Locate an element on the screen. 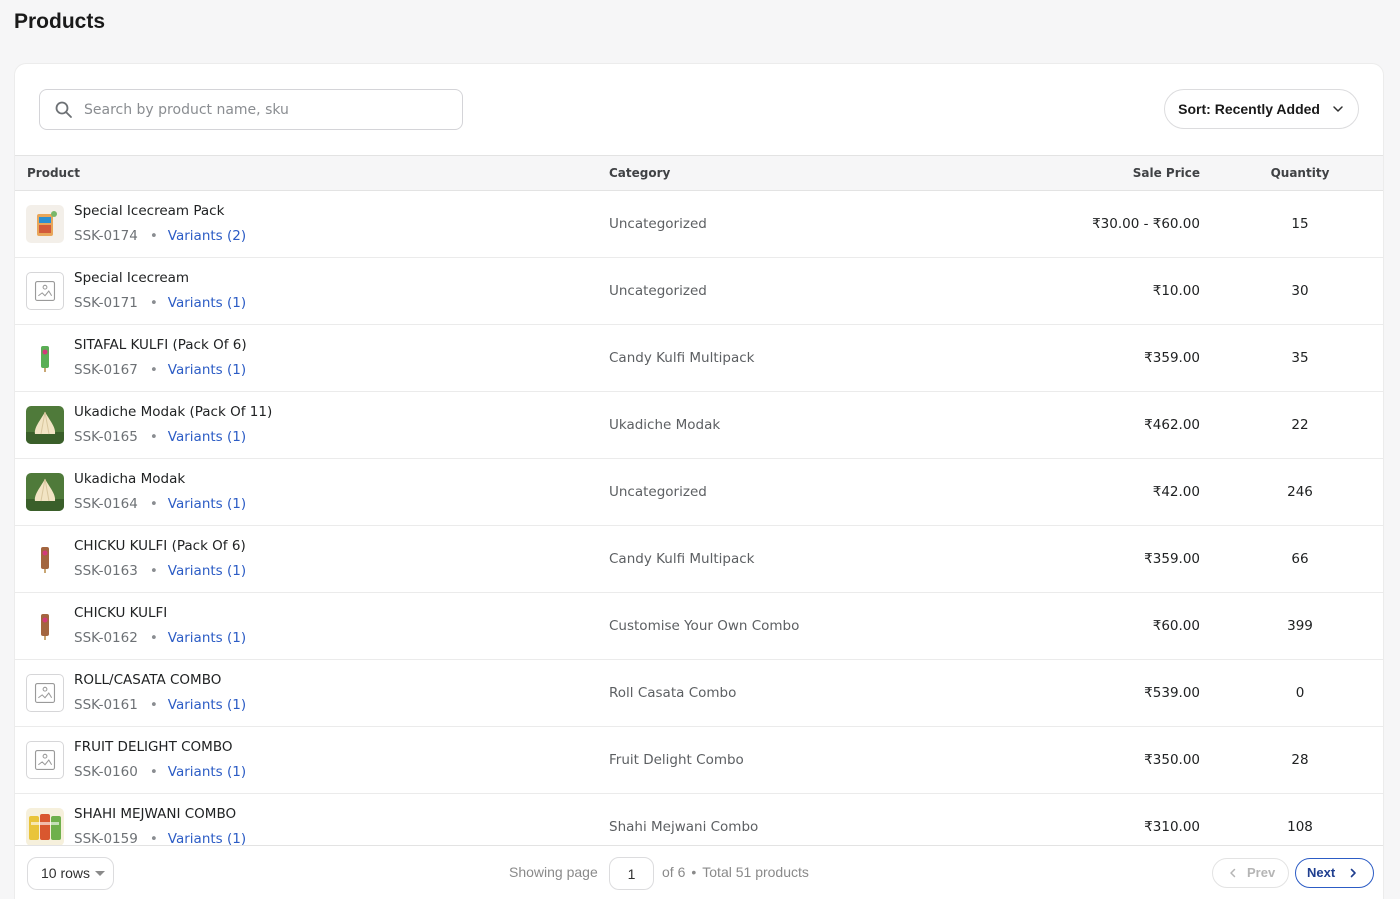 This screenshot has height=899, width=1400. image-placeholder-icon is located at coordinates (45, 291).